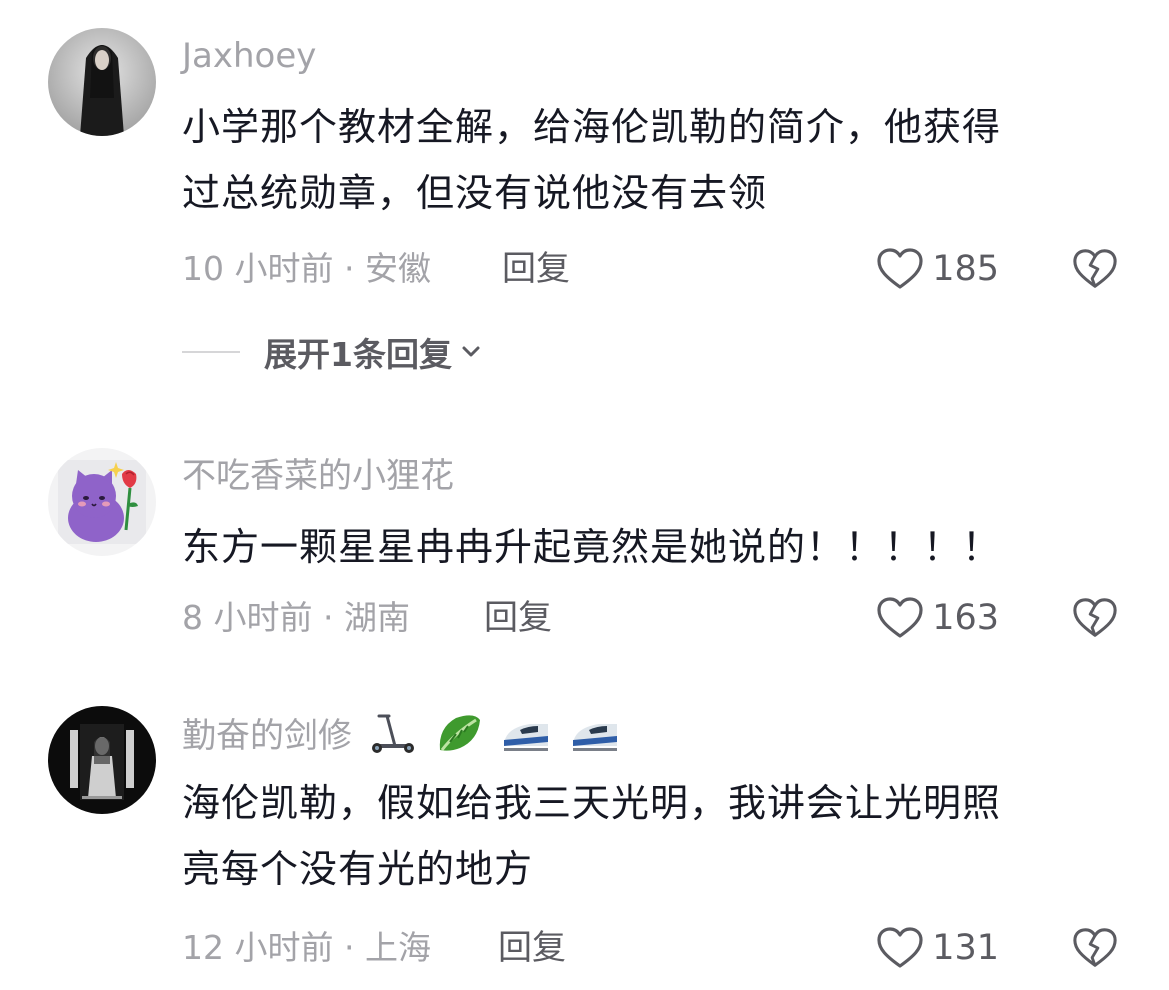 This screenshot has height=990, width=1169. What do you see at coordinates (471, 351) in the screenshot?
I see `chevron-down-icon` at bounding box center [471, 351].